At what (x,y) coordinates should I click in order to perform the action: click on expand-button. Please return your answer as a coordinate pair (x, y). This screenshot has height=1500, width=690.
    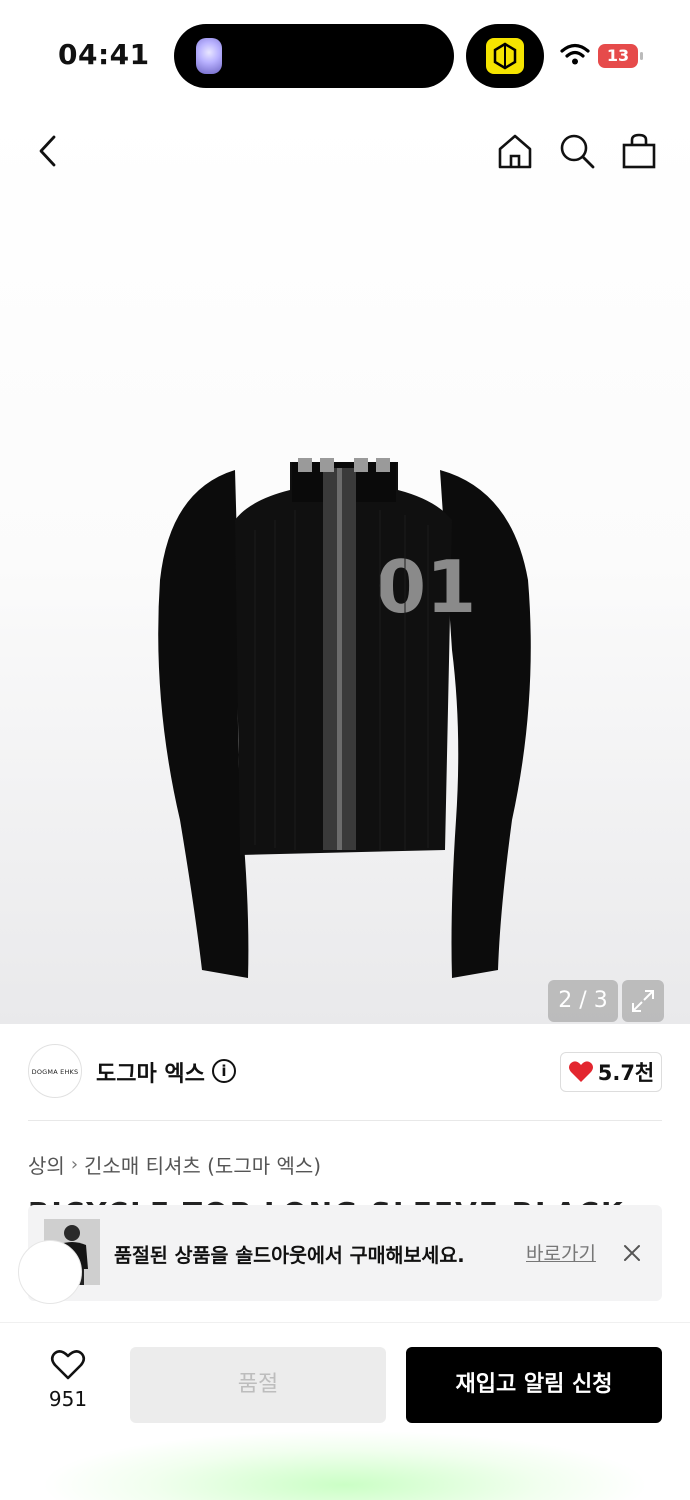
    Looking at the image, I should click on (643, 1001).